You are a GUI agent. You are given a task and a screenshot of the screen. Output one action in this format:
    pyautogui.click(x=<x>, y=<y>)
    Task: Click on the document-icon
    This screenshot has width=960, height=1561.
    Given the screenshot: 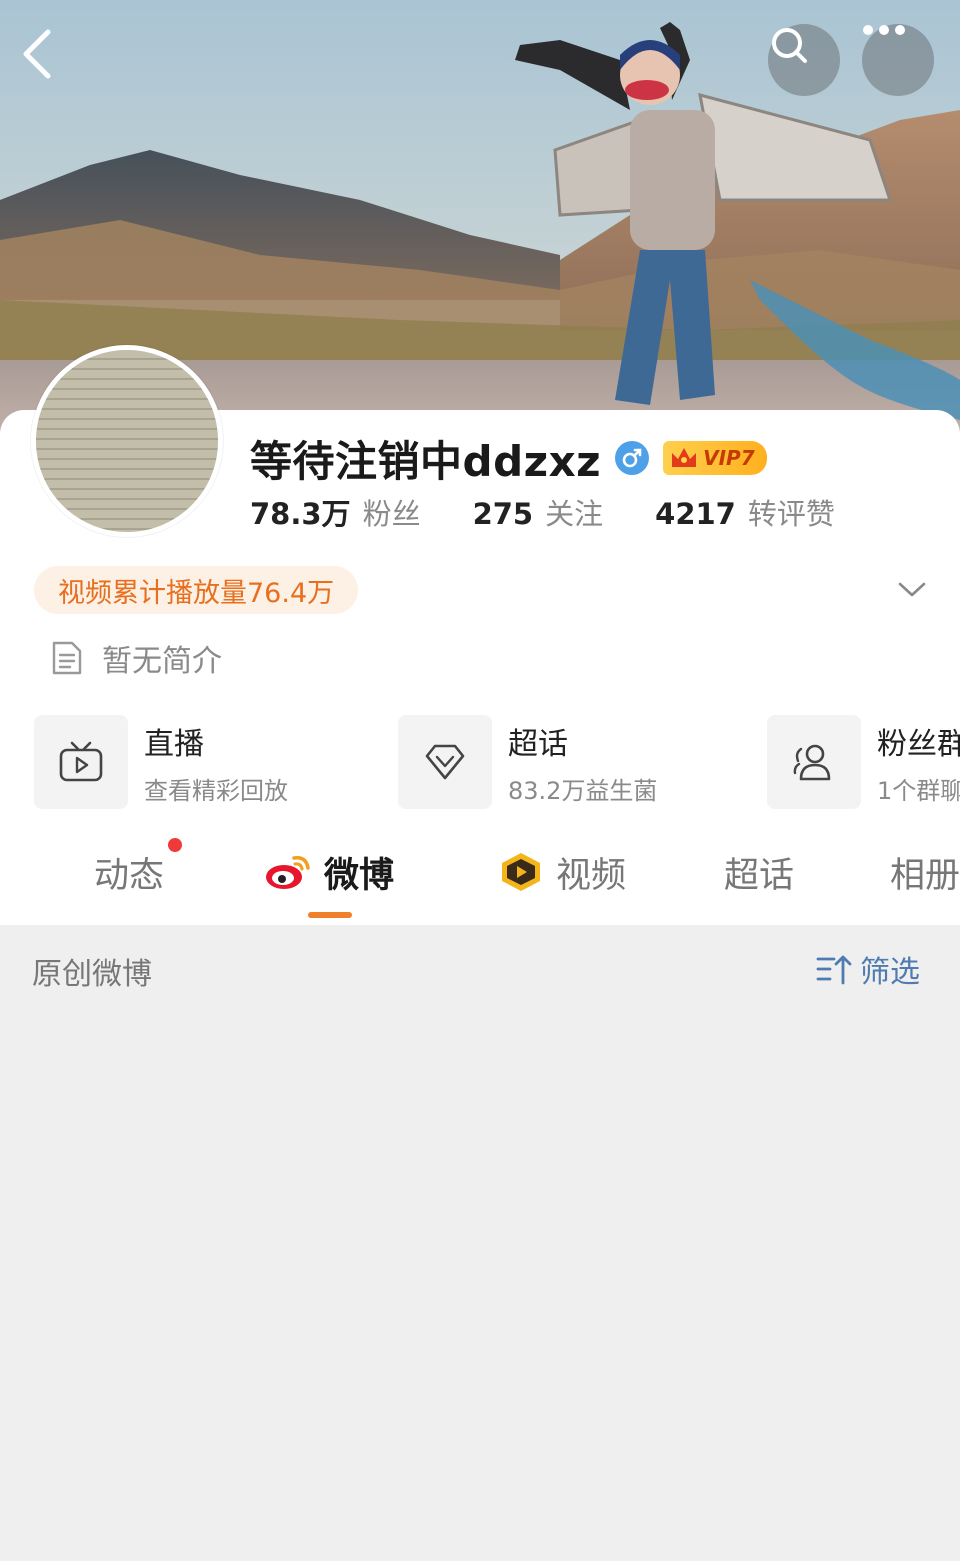 What is the action you would take?
    pyautogui.click(x=67, y=658)
    